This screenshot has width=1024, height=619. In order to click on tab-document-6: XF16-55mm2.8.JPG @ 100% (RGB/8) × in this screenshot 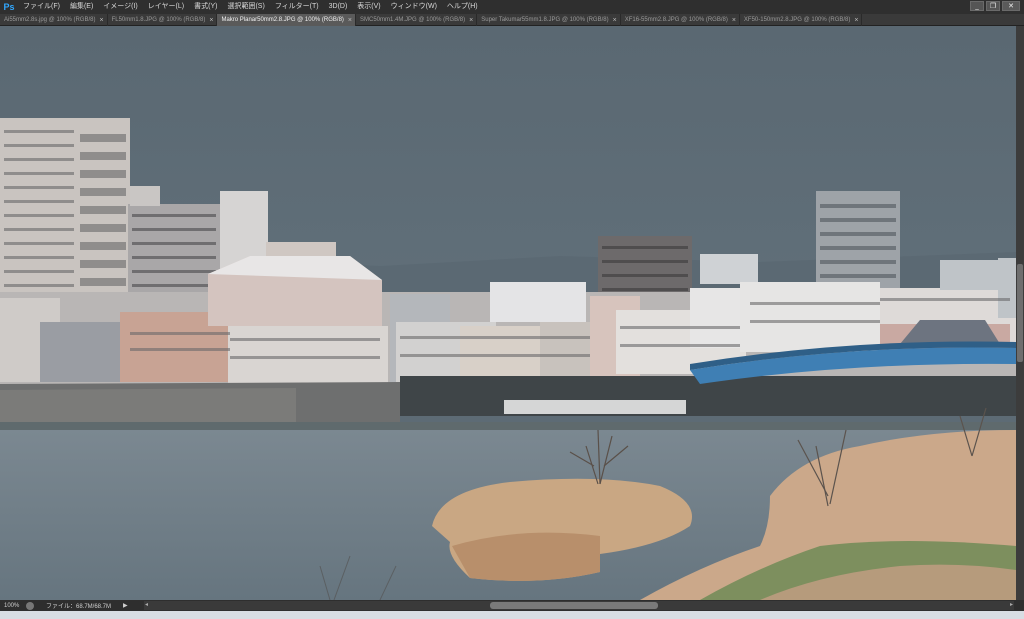, I will do `click(680, 20)`.